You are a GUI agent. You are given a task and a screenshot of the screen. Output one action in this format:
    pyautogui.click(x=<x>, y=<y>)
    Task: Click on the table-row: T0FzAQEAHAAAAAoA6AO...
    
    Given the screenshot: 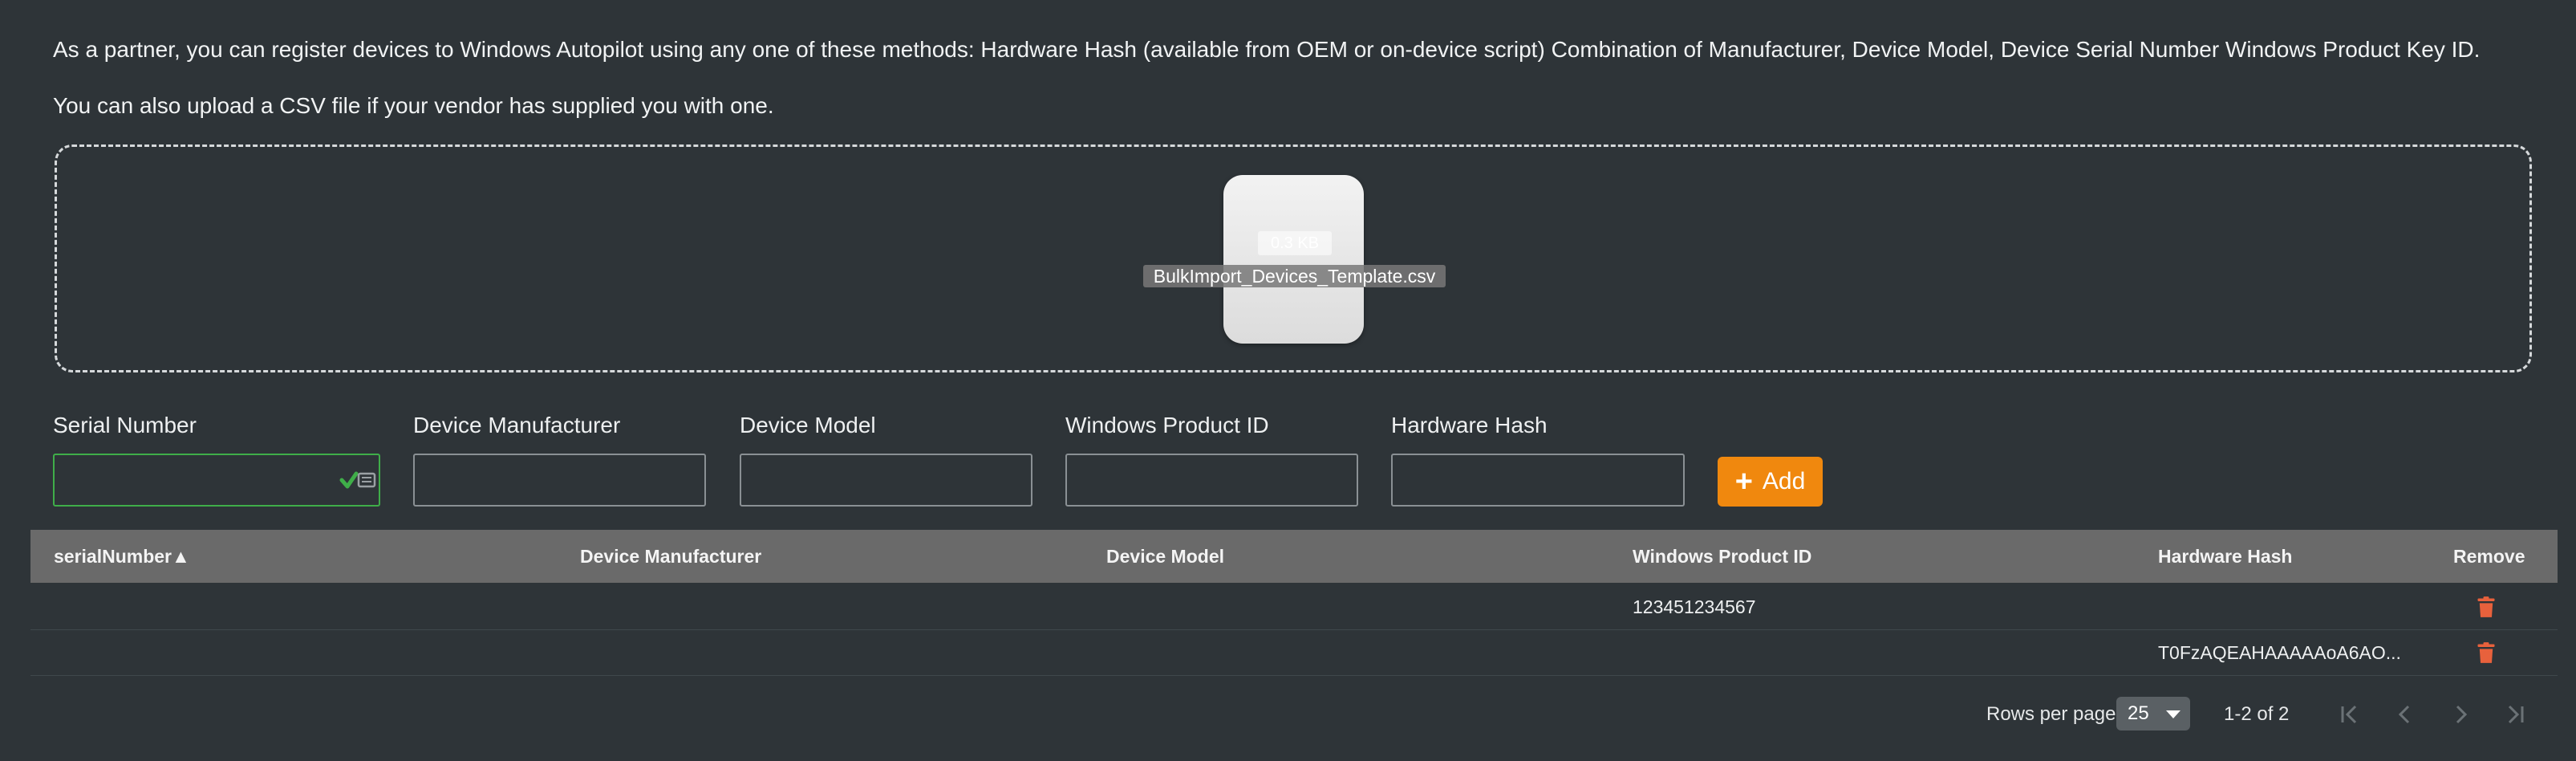 What is the action you would take?
    pyautogui.click(x=1294, y=653)
    